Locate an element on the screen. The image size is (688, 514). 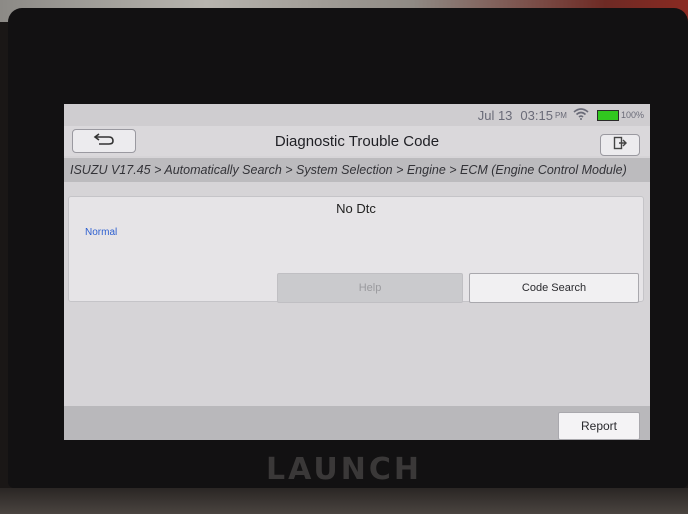
battery-indicator: 100% is located at coordinates (620, 115).